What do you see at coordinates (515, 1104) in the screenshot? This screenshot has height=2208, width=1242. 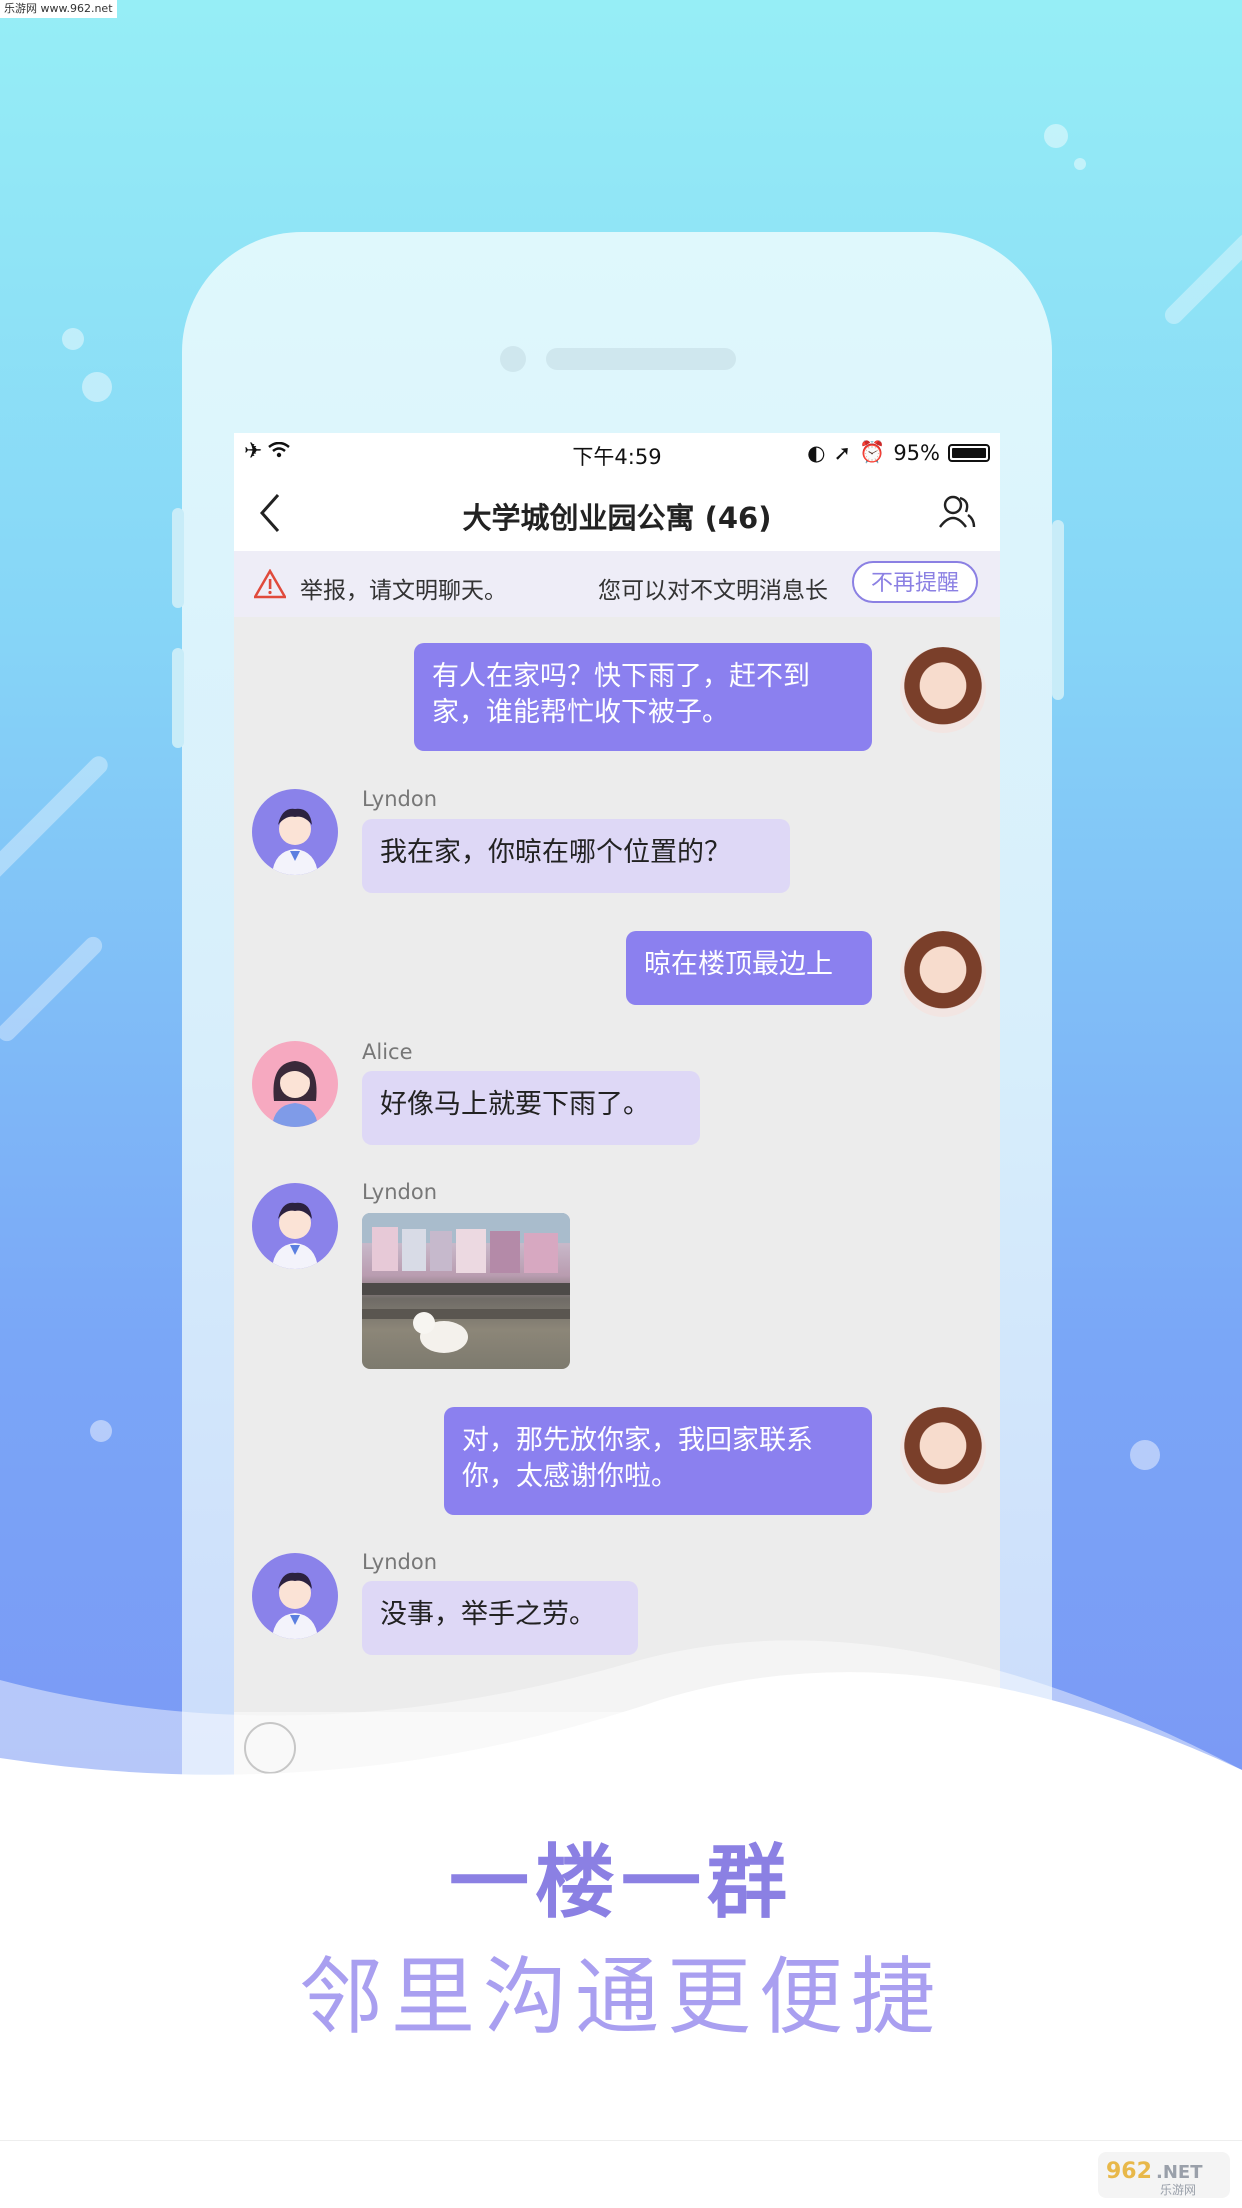 I see `message-text: 好像马上就要下雨了。` at bounding box center [515, 1104].